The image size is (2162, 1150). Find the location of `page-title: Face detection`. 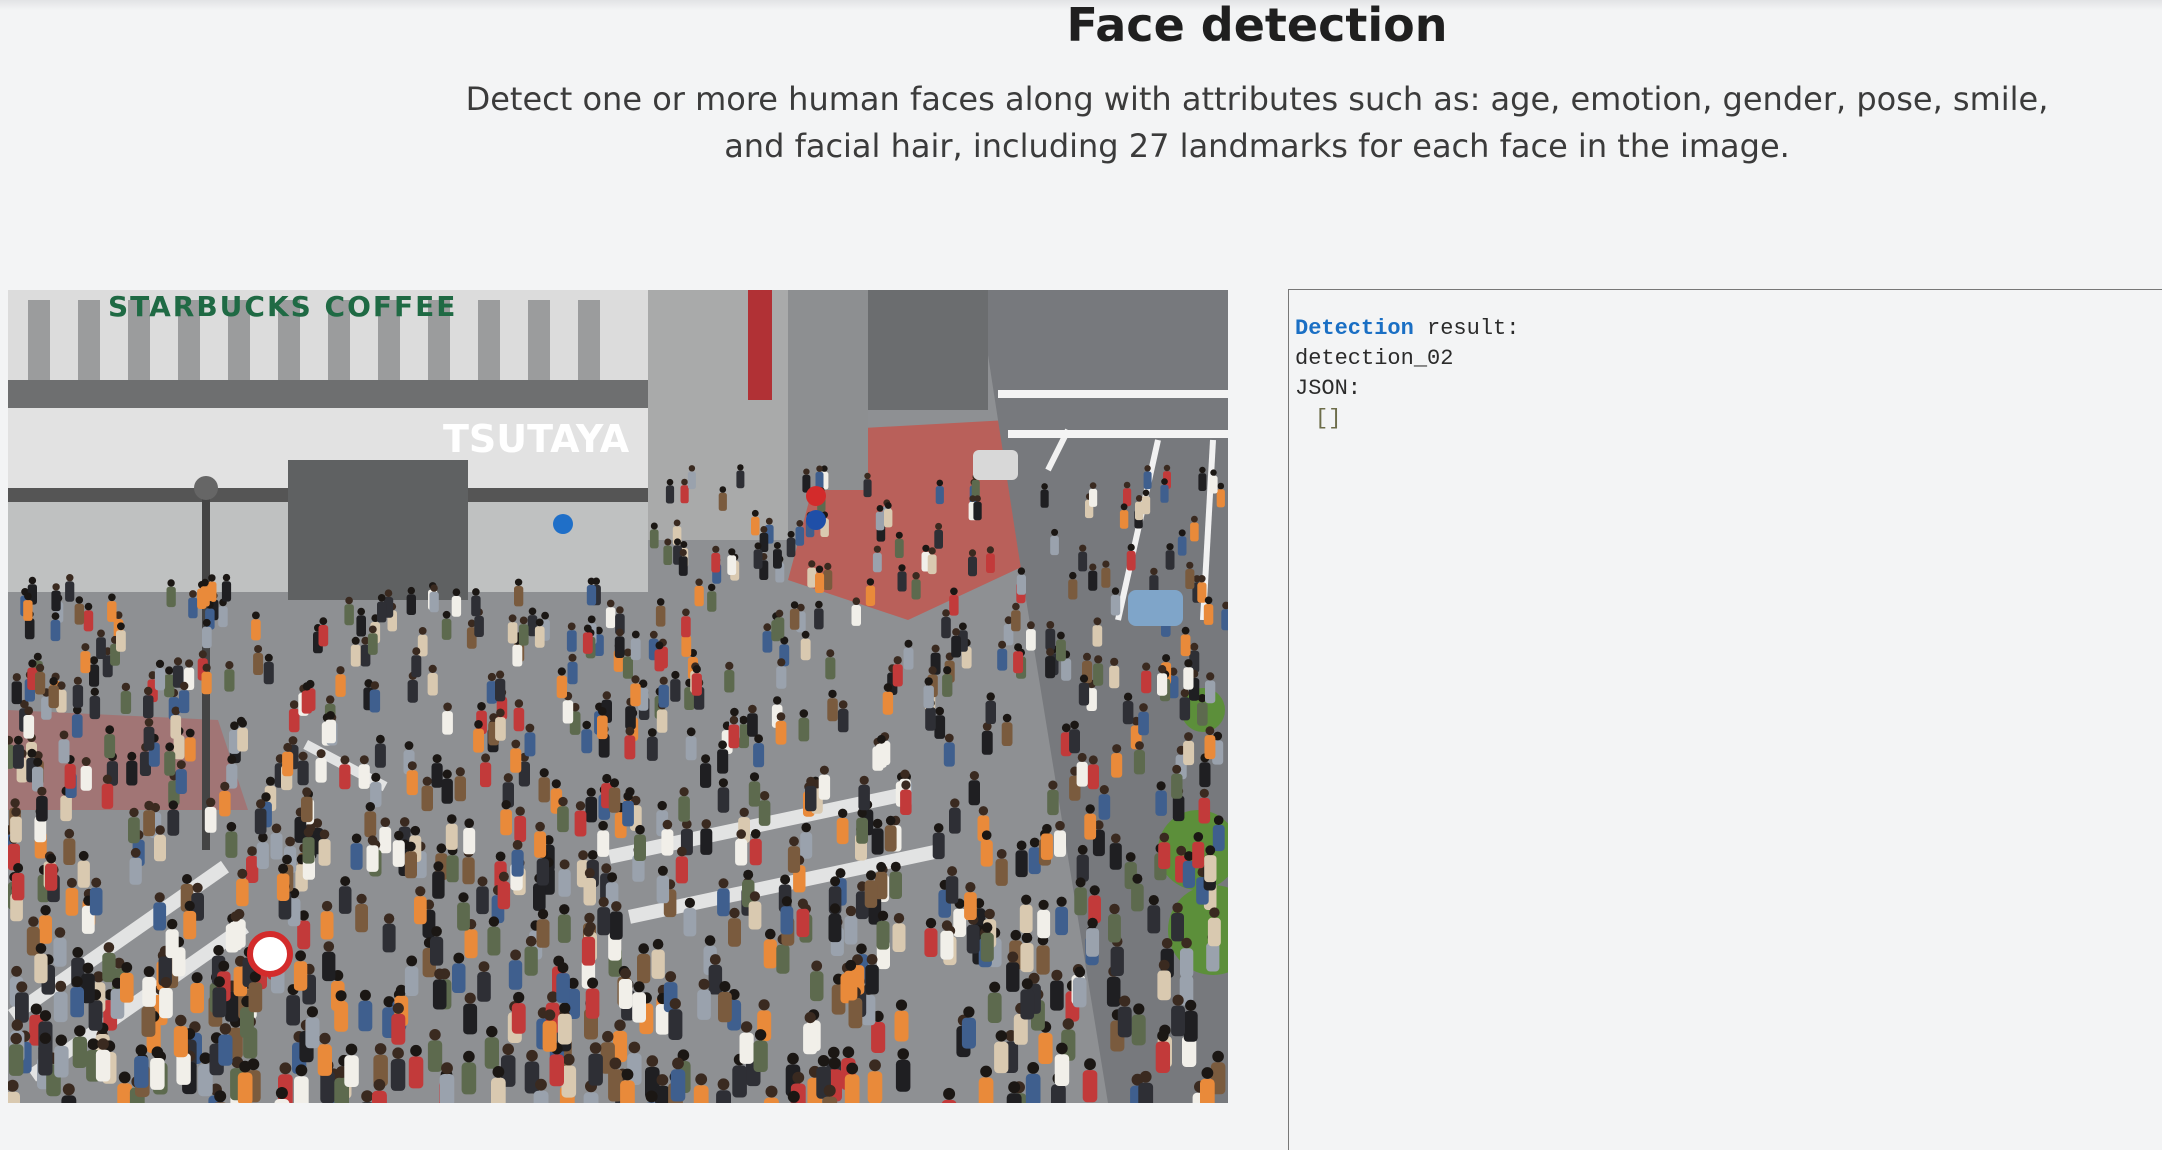

page-title: Face detection is located at coordinates (1081, 25).